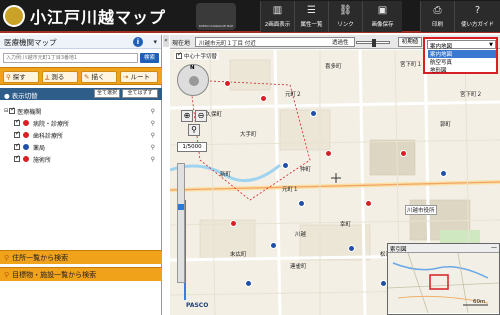  I want to click on basemap-select: 案内地図 ▼, so click(461, 45).